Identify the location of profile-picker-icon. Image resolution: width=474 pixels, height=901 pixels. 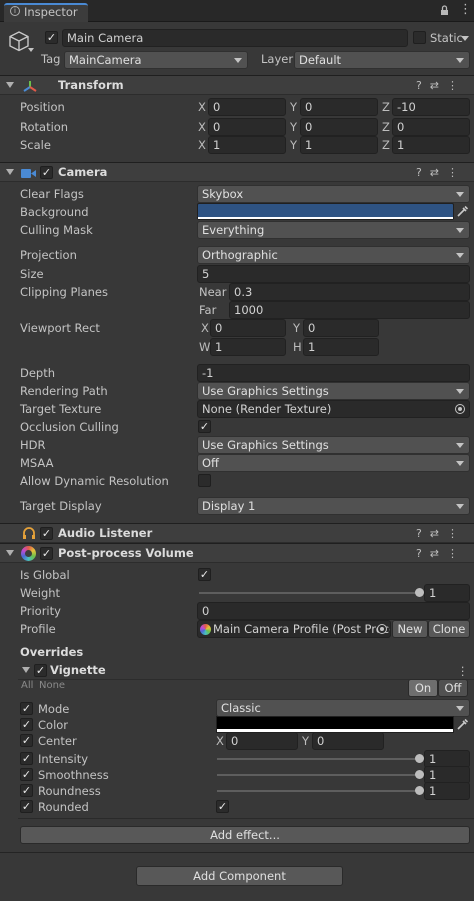
(382, 629).